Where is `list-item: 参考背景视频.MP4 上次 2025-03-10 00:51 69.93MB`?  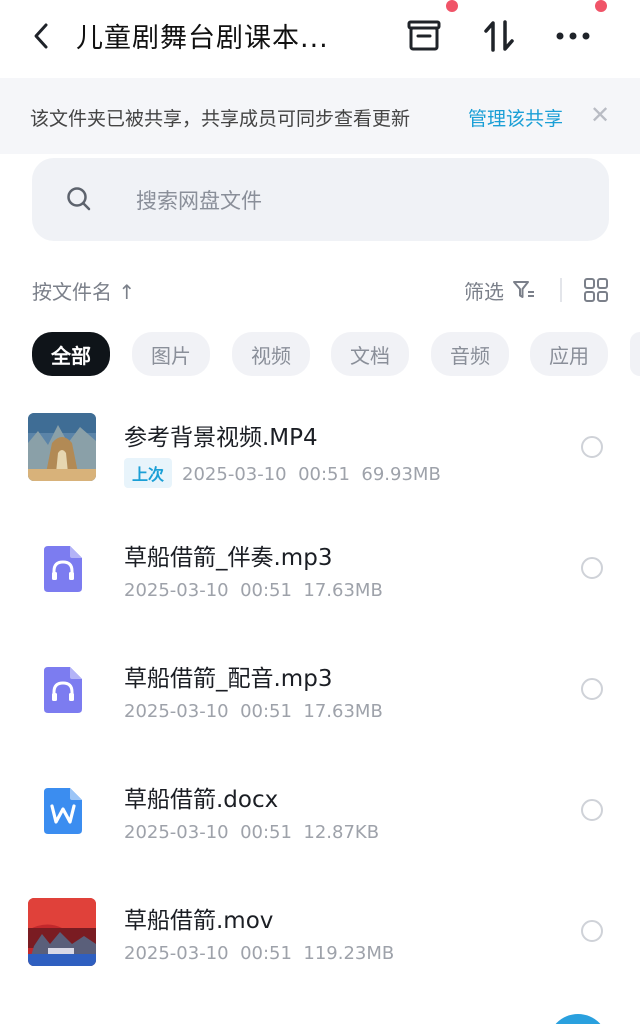 list-item: 参考背景视频.MP4 上次 2025-03-10 00:51 69.93MB is located at coordinates (320, 448).